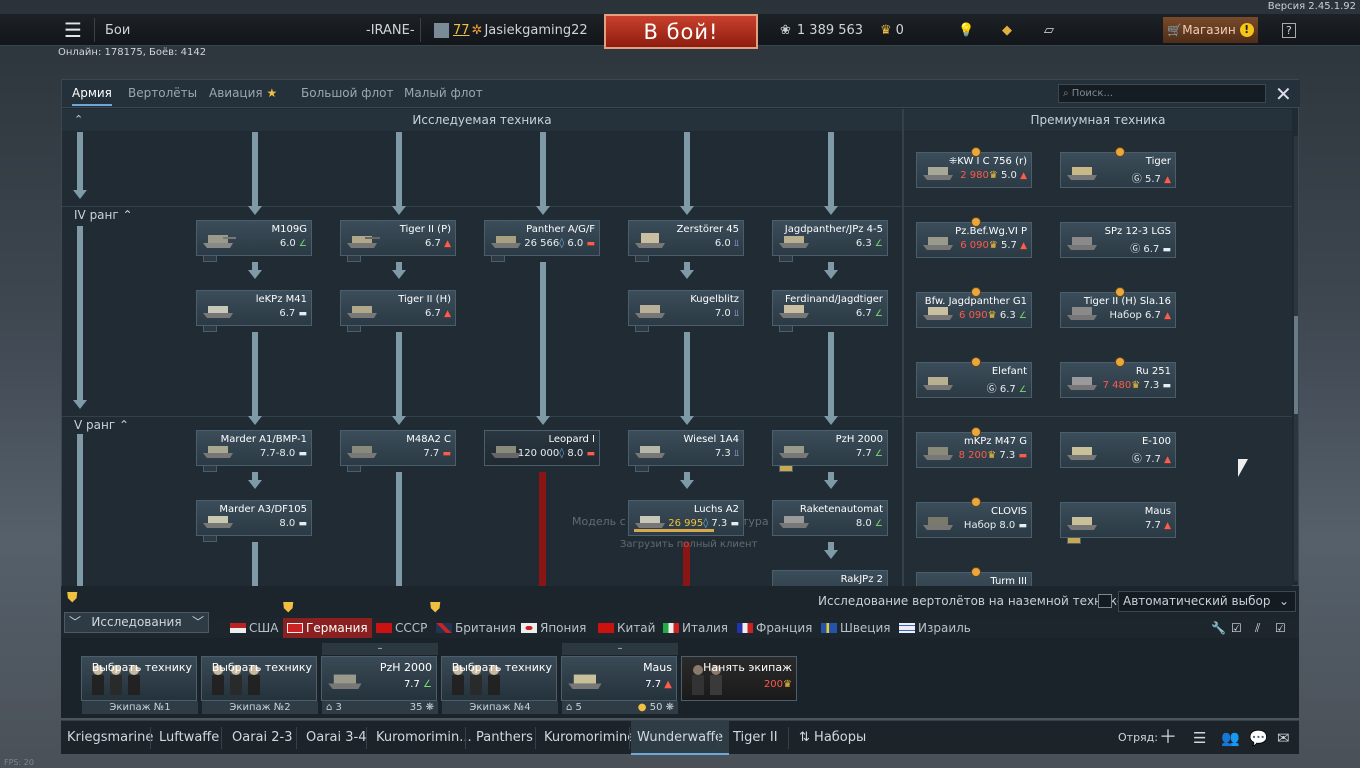 The image size is (1360, 768). What do you see at coordinates (1118, 307) in the screenshot?
I see `premium-card-tiger-ii-sla16: Tiger II (H) Sla.16 Набор 6.7 ▲` at bounding box center [1118, 307].